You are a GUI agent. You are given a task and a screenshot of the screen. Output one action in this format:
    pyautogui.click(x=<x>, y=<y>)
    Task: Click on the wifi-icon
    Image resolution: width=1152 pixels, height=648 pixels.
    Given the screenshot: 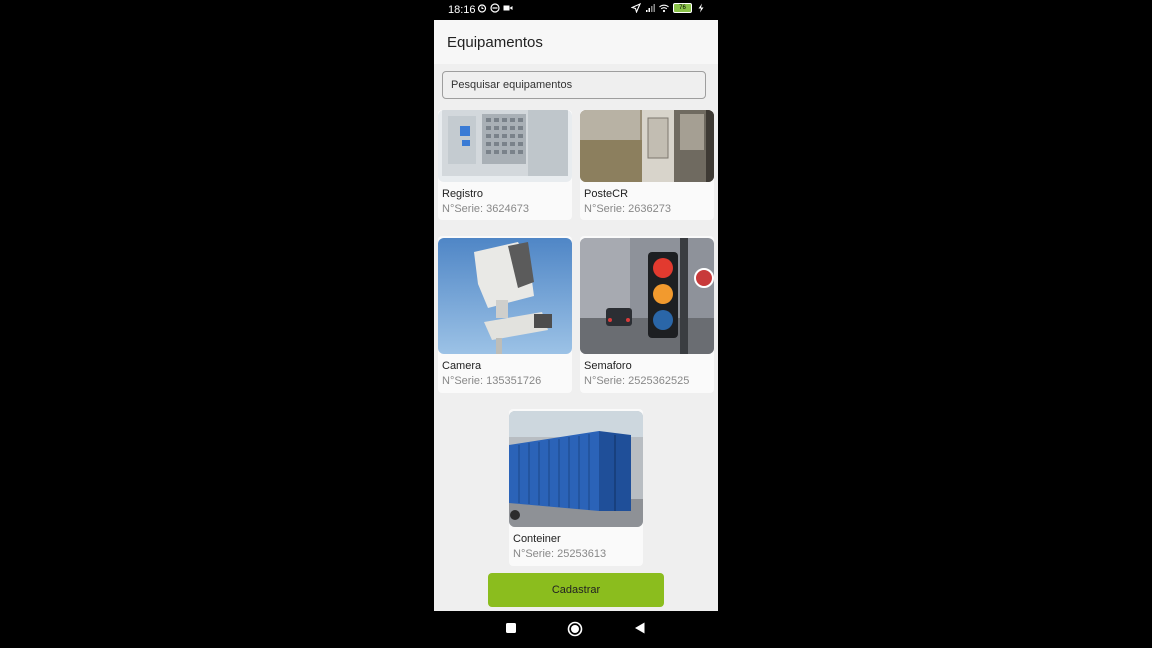 What is the action you would take?
    pyautogui.click(x=664, y=8)
    